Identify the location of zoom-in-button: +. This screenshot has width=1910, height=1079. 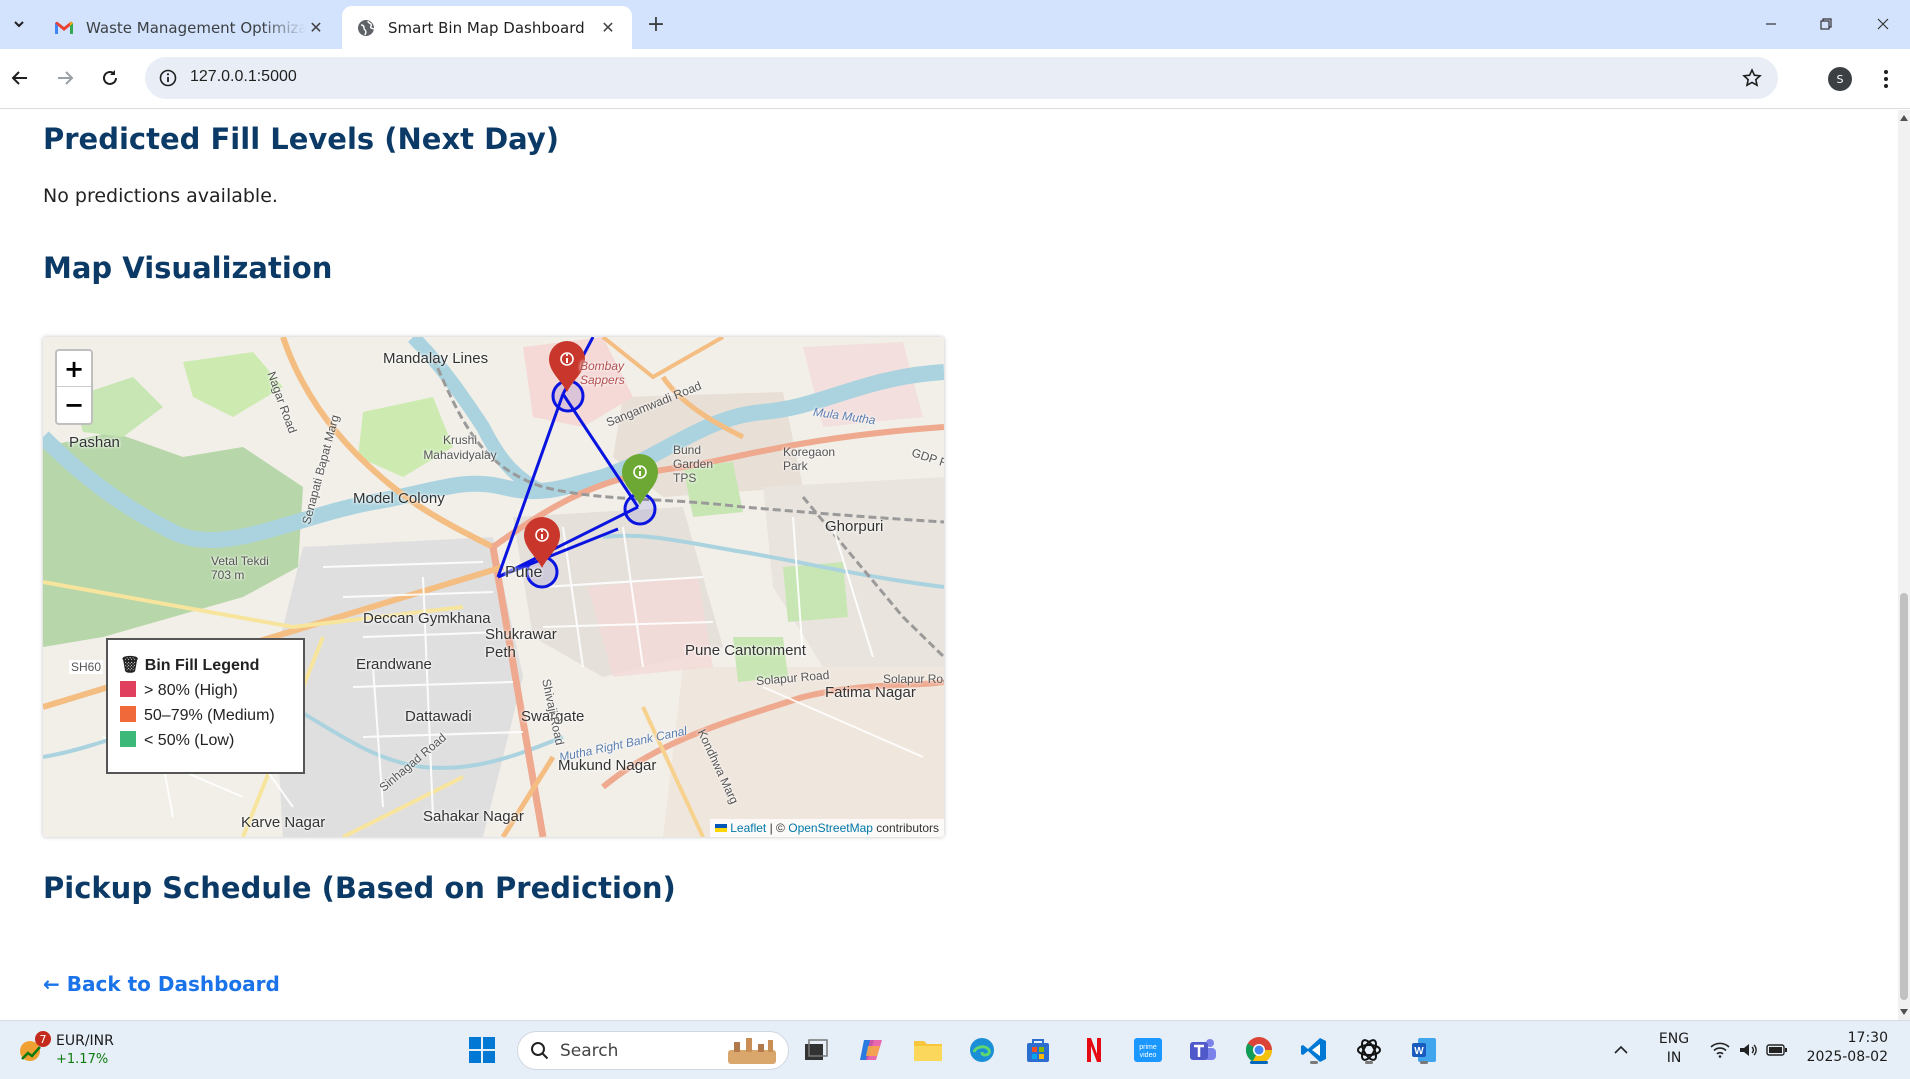
(74, 369).